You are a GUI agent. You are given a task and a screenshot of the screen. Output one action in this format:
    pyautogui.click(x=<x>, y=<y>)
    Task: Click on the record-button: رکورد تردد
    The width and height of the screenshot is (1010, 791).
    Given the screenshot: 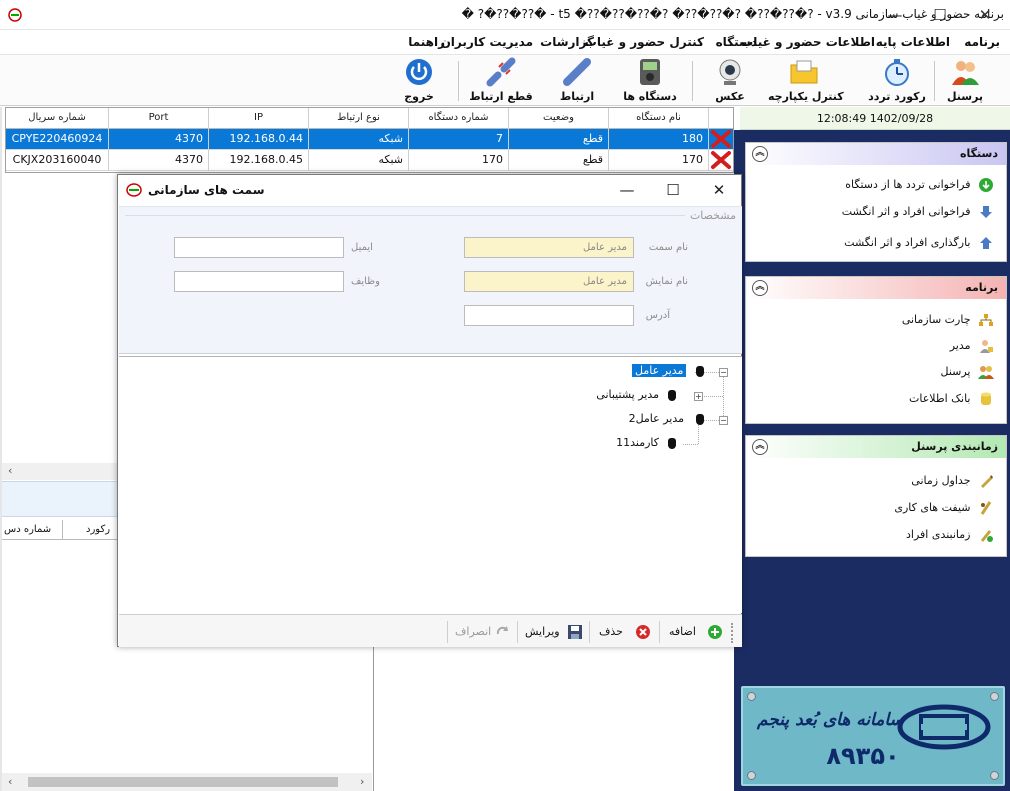 What is the action you would take?
    pyautogui.click(x=897, y=81)
    